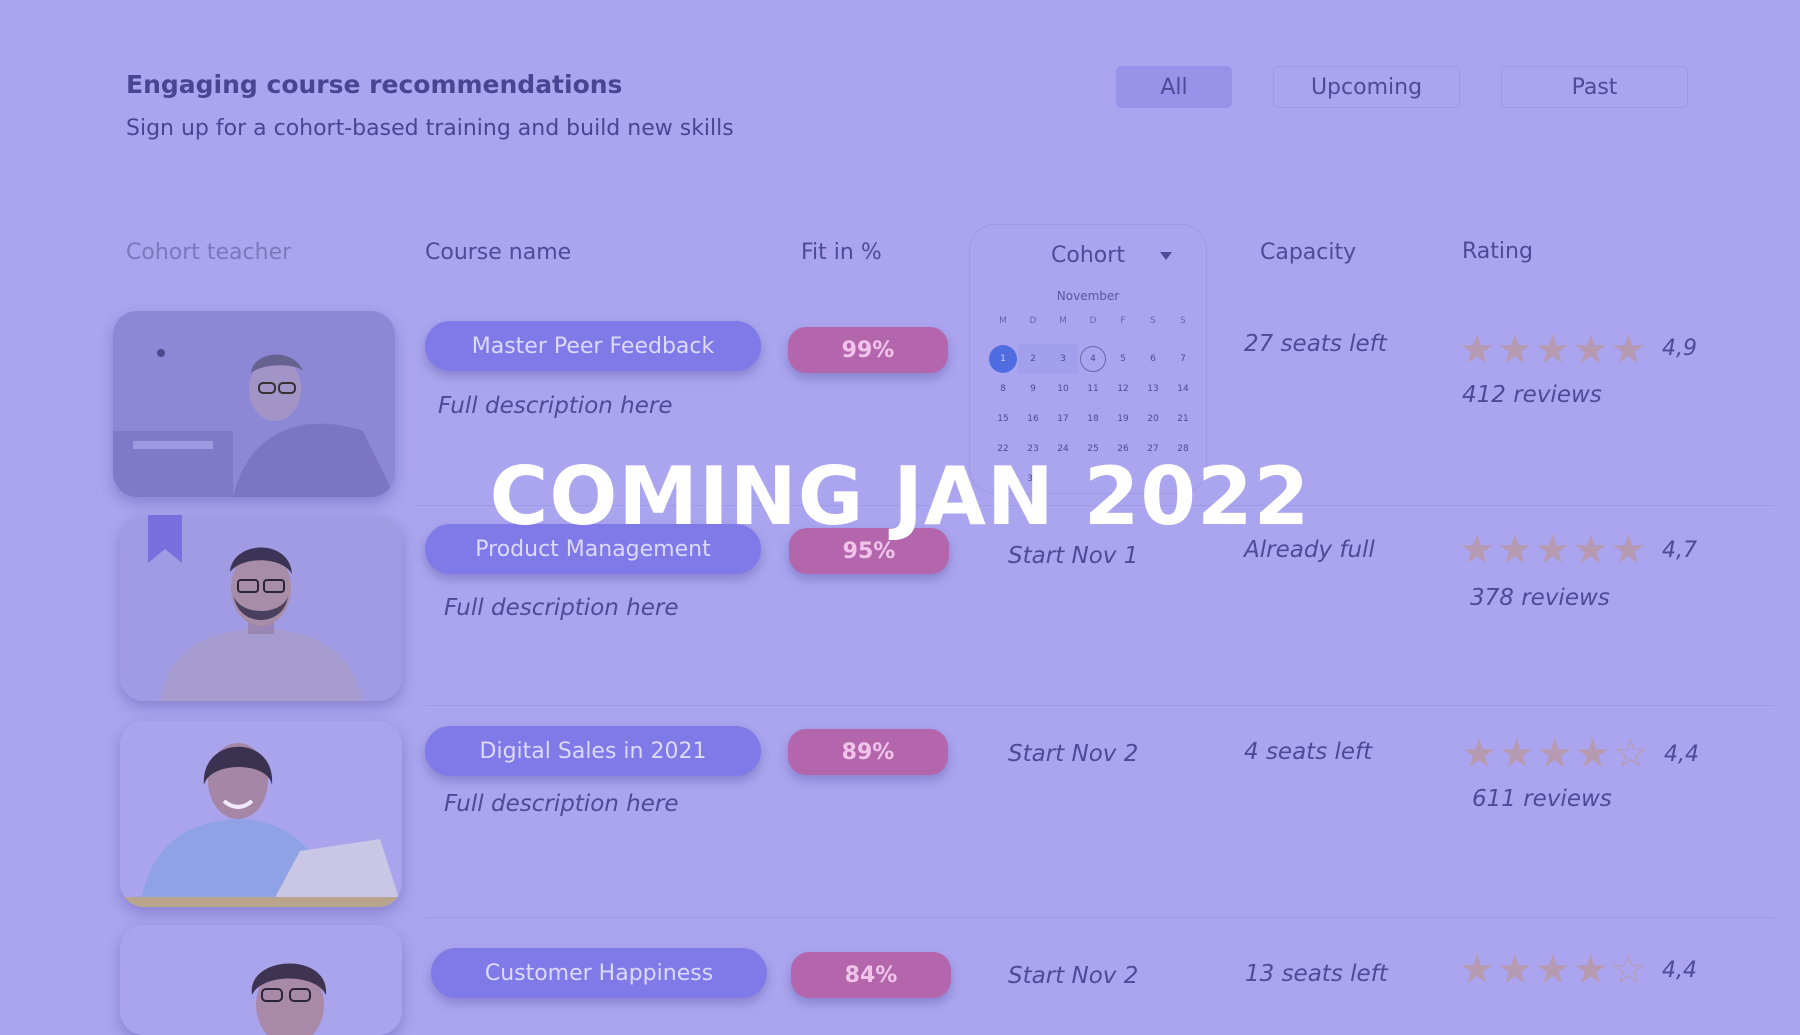  I want to click on course-name-button: Customer Happiness, so click(599, 973).